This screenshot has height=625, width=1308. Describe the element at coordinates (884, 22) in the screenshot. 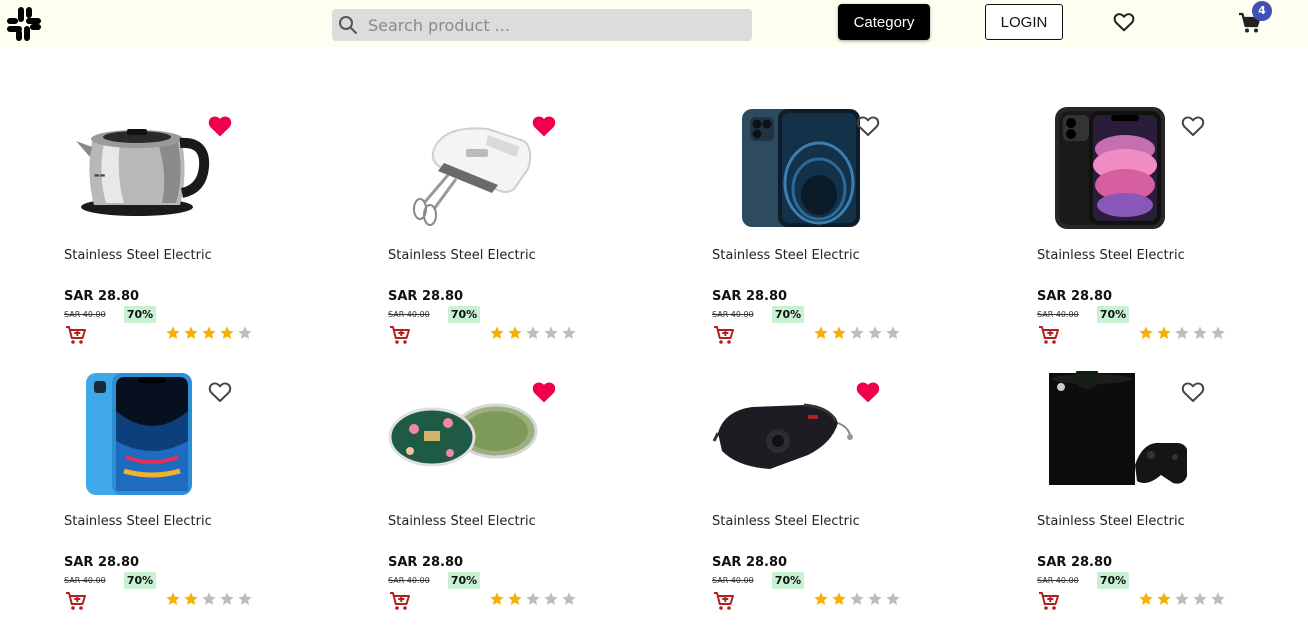

I see `category-button: Category` at that location.